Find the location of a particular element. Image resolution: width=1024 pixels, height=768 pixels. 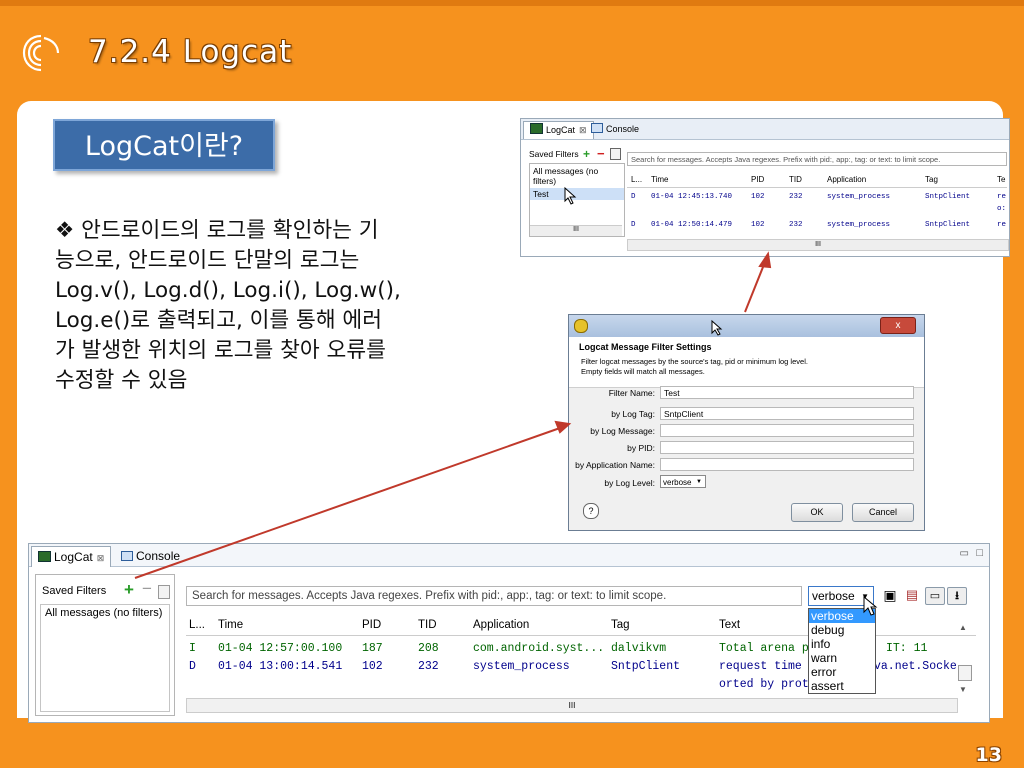

pid-label: by PID: is located at coordinates (641, 448).